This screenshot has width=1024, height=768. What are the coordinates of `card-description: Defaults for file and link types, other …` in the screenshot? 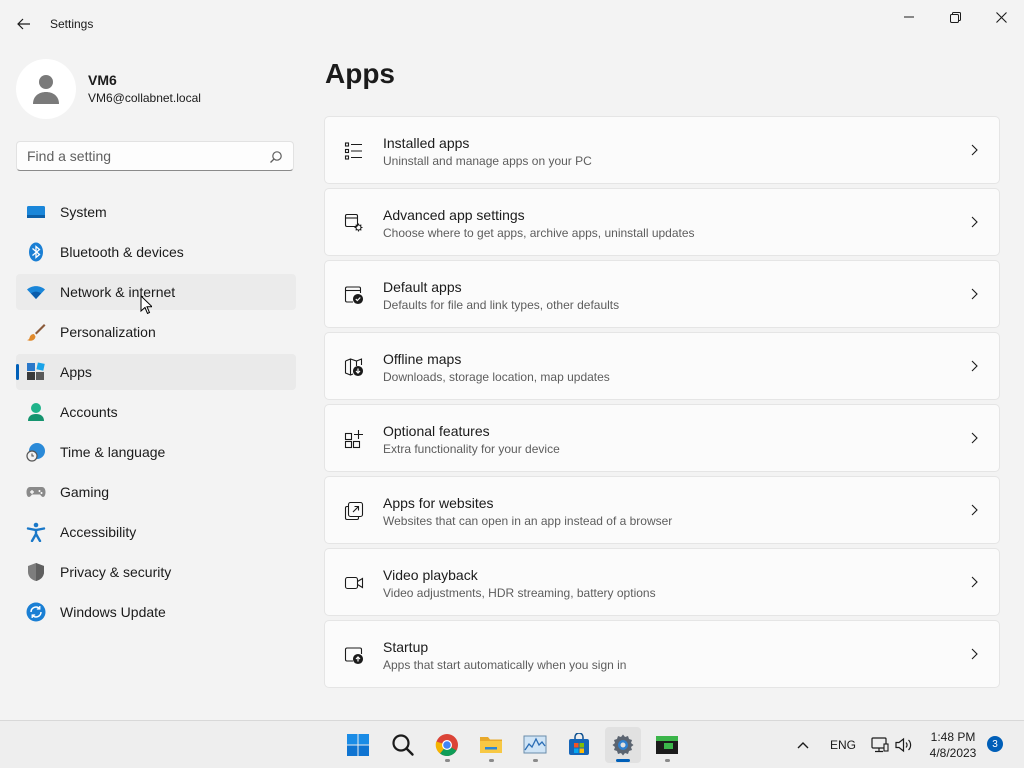 It's located at (501, 305).